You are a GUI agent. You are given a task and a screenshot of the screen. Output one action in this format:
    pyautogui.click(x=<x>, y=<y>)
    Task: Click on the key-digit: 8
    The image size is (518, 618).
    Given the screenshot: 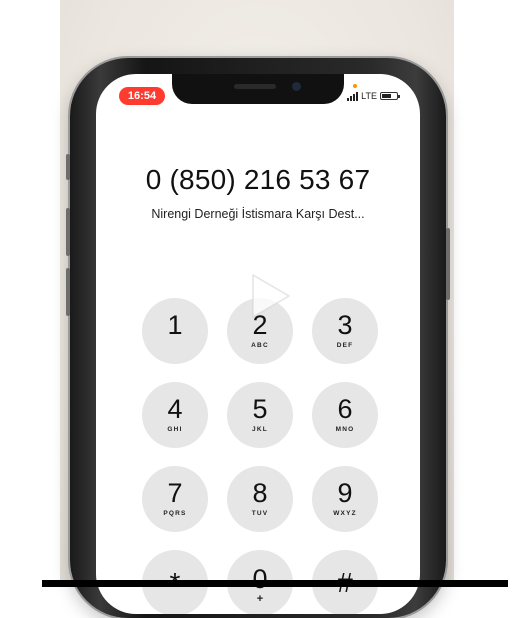 What is the action you would take?
    pyautogui.click(x=260, y=493)
    